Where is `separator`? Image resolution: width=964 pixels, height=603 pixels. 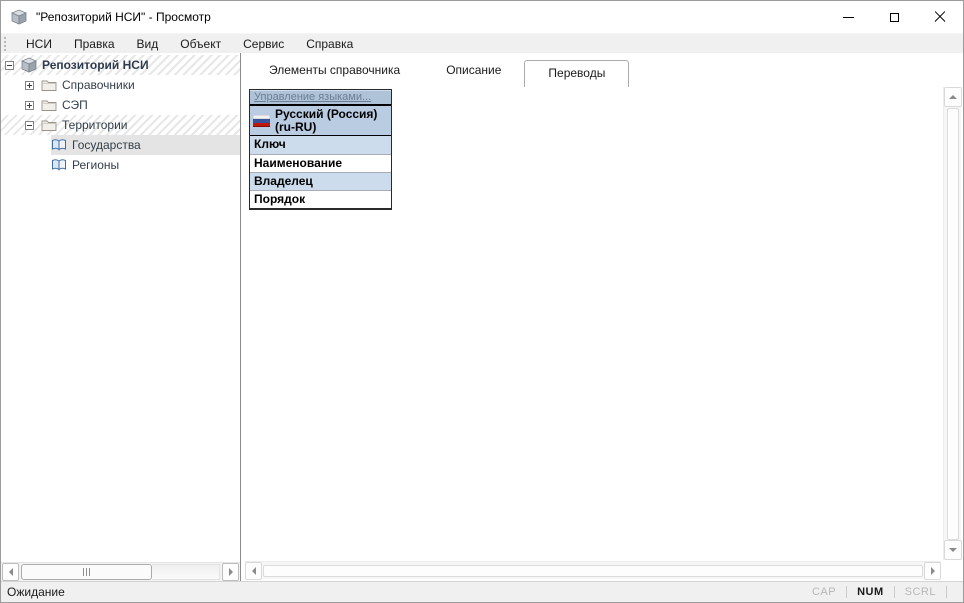
separator is located at coordinates (946, 592).